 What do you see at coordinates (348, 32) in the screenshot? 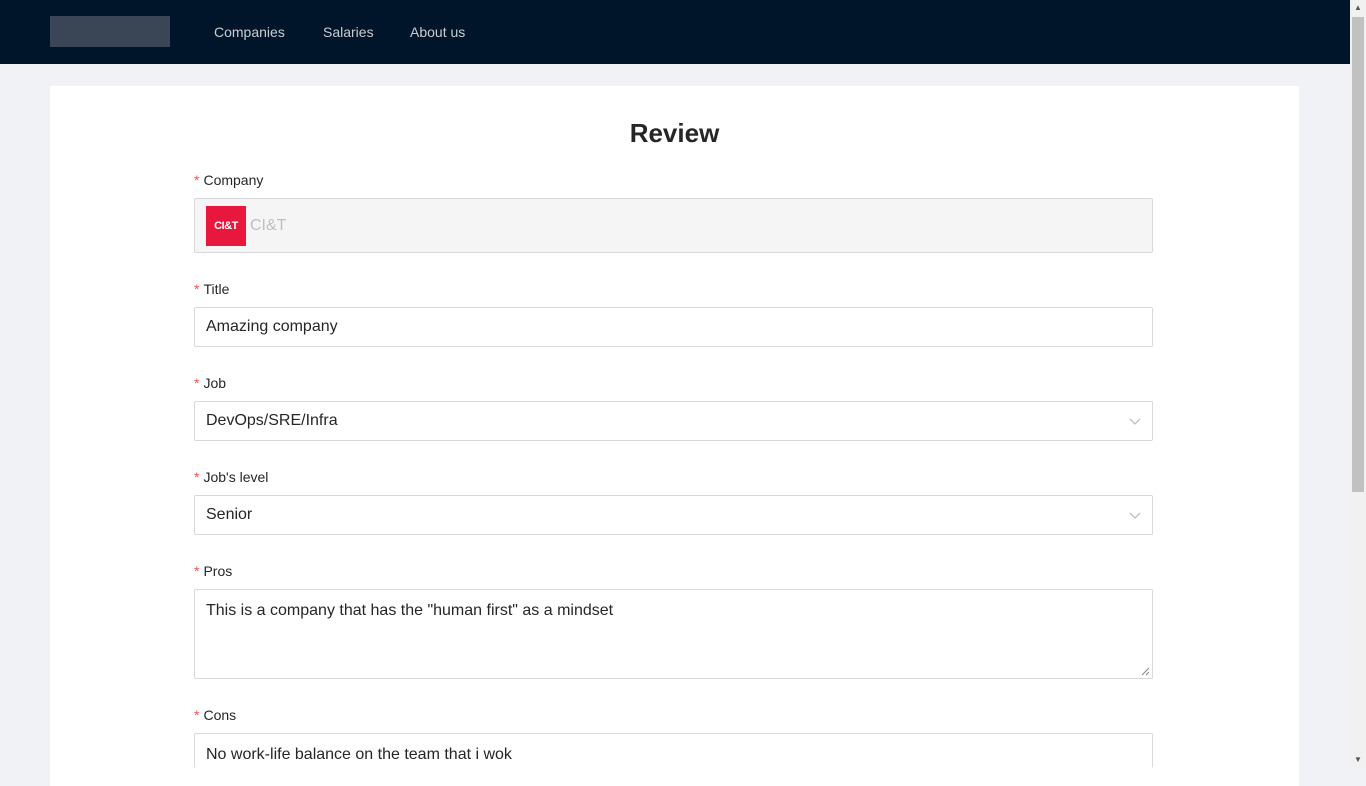
I see `nav-item-salaries: Salaries` at bounding box center [348, 32].